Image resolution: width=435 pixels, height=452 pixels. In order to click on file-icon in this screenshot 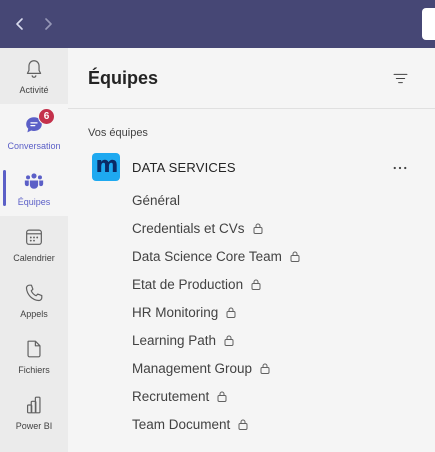, I will do `click(34, 348)`.